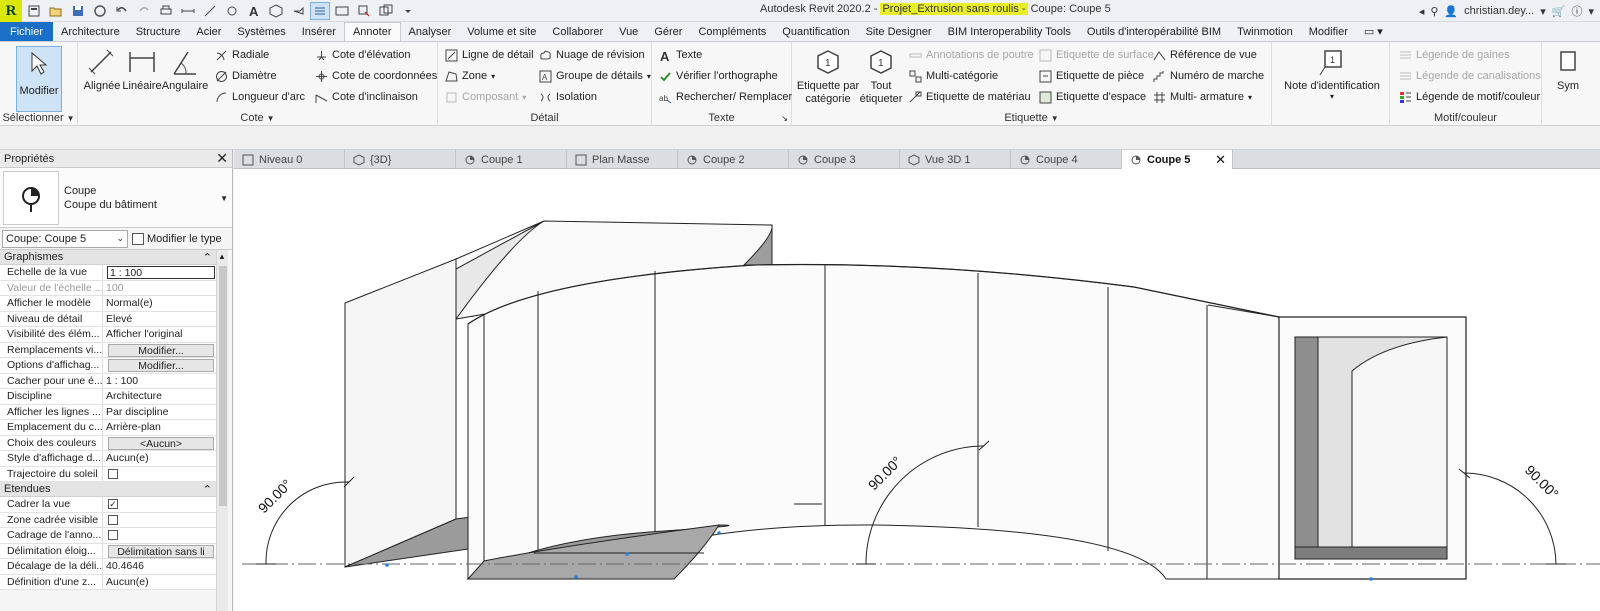  What do you see at coordinates (223, 386) in the screenshot?
I see `scrollbar-thumb` at bounding box center [223, 386].